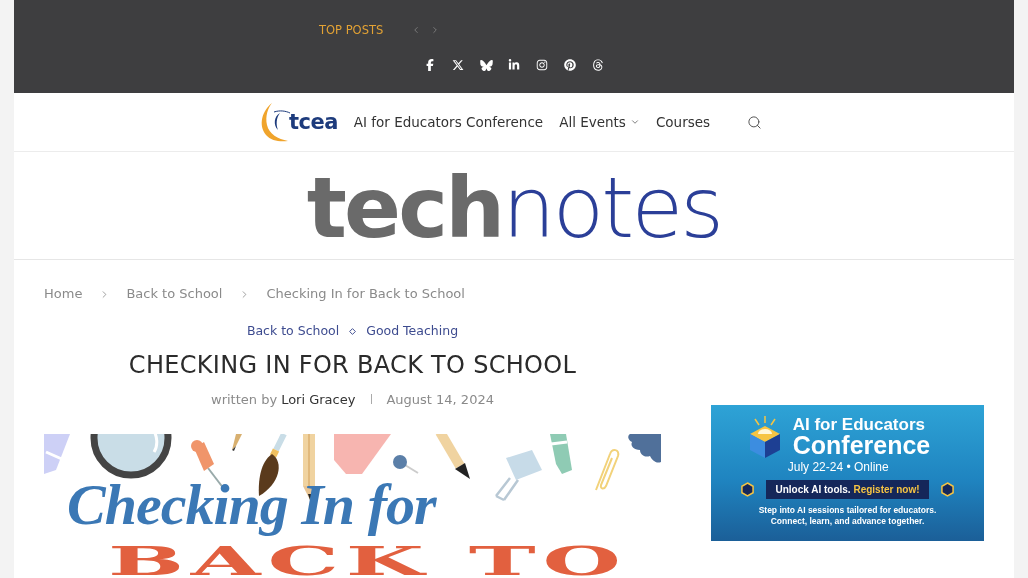 Image resolution: width=1028 pixels, height=578 pixels. What do you see at coordinates (365, 294) in the screenshot?
I see `breadcrumb-link: Checking In for Back to School` at bounding box center [365, 294].